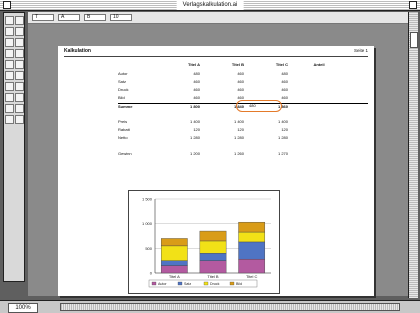 Image resolution: width=420 pixels, height=313 pixels. I want to click on pencil-tool-icon, so click(19, 42).